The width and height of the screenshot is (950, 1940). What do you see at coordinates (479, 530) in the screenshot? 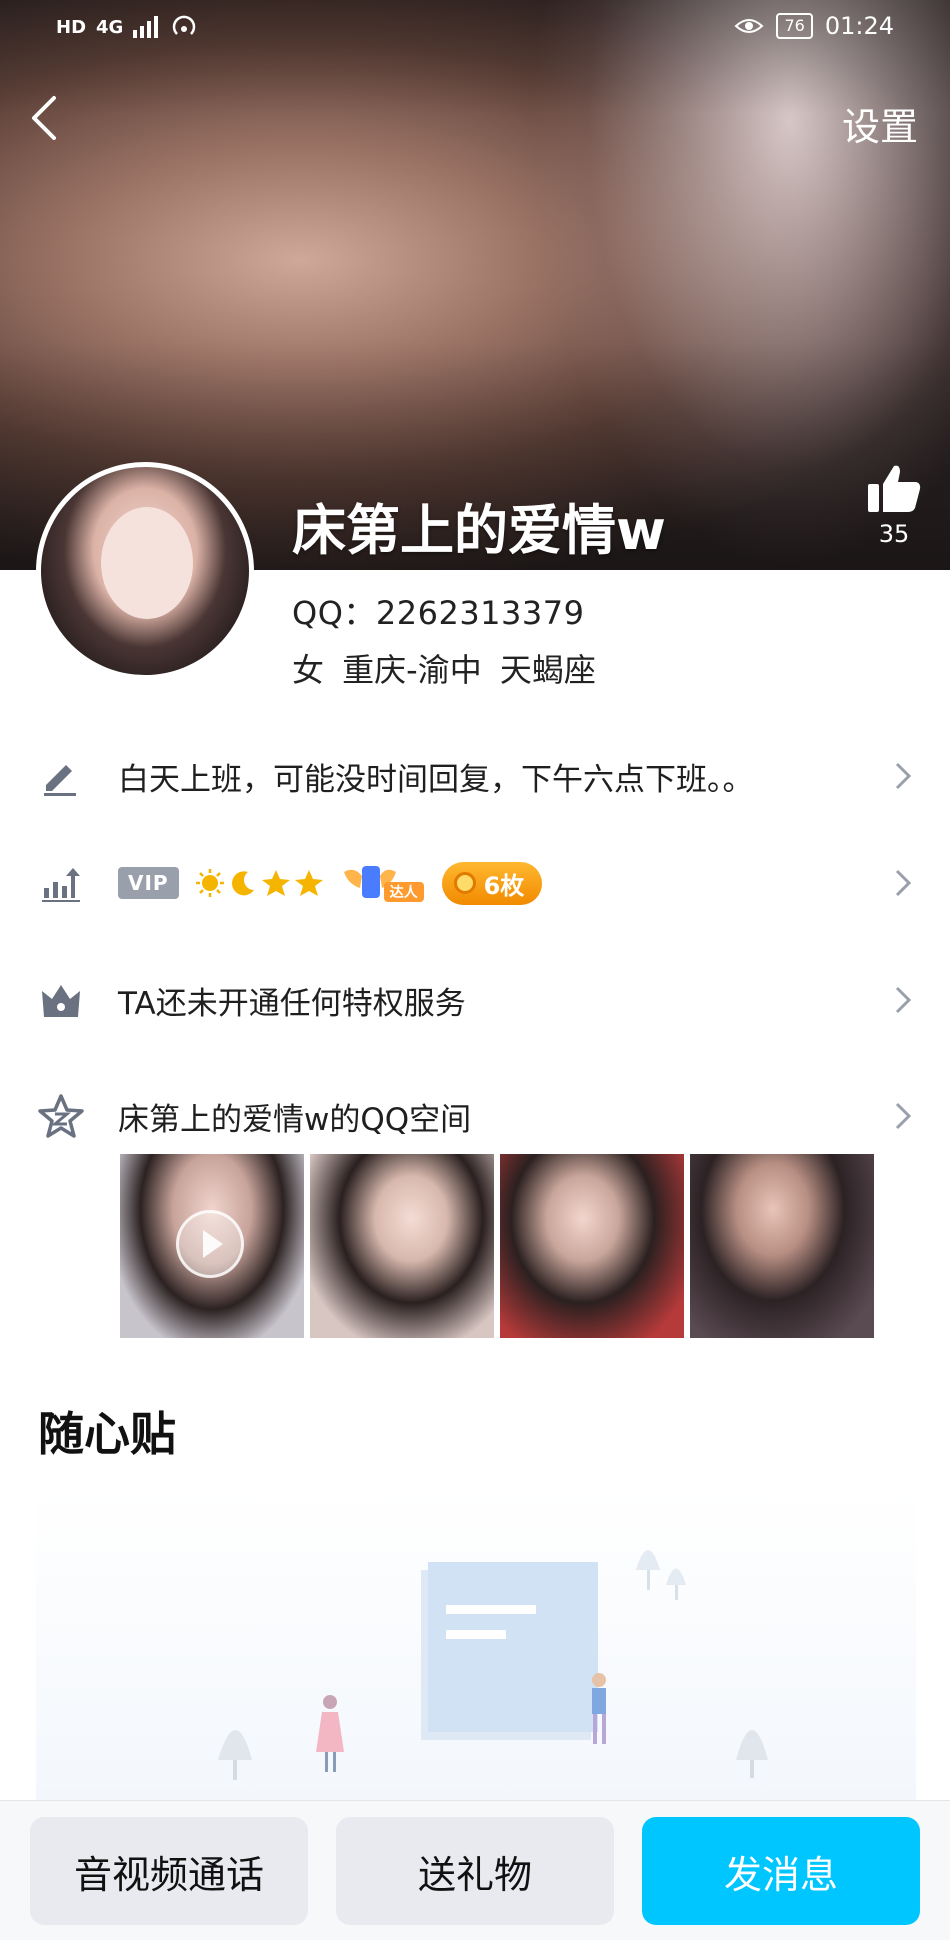
I see `nickname: 床第上的爱情w` at bounding box center [479, 530].